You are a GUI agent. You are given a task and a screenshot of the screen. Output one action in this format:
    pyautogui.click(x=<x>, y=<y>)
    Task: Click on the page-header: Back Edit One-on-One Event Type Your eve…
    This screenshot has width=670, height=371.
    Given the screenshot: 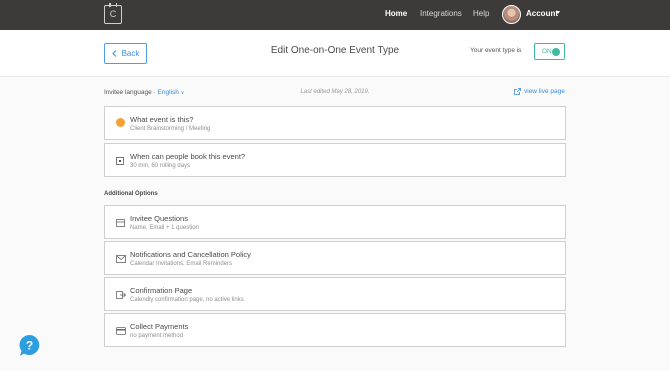 What is the action you would take?
    pyautogui.click(x=335, y=53)
    